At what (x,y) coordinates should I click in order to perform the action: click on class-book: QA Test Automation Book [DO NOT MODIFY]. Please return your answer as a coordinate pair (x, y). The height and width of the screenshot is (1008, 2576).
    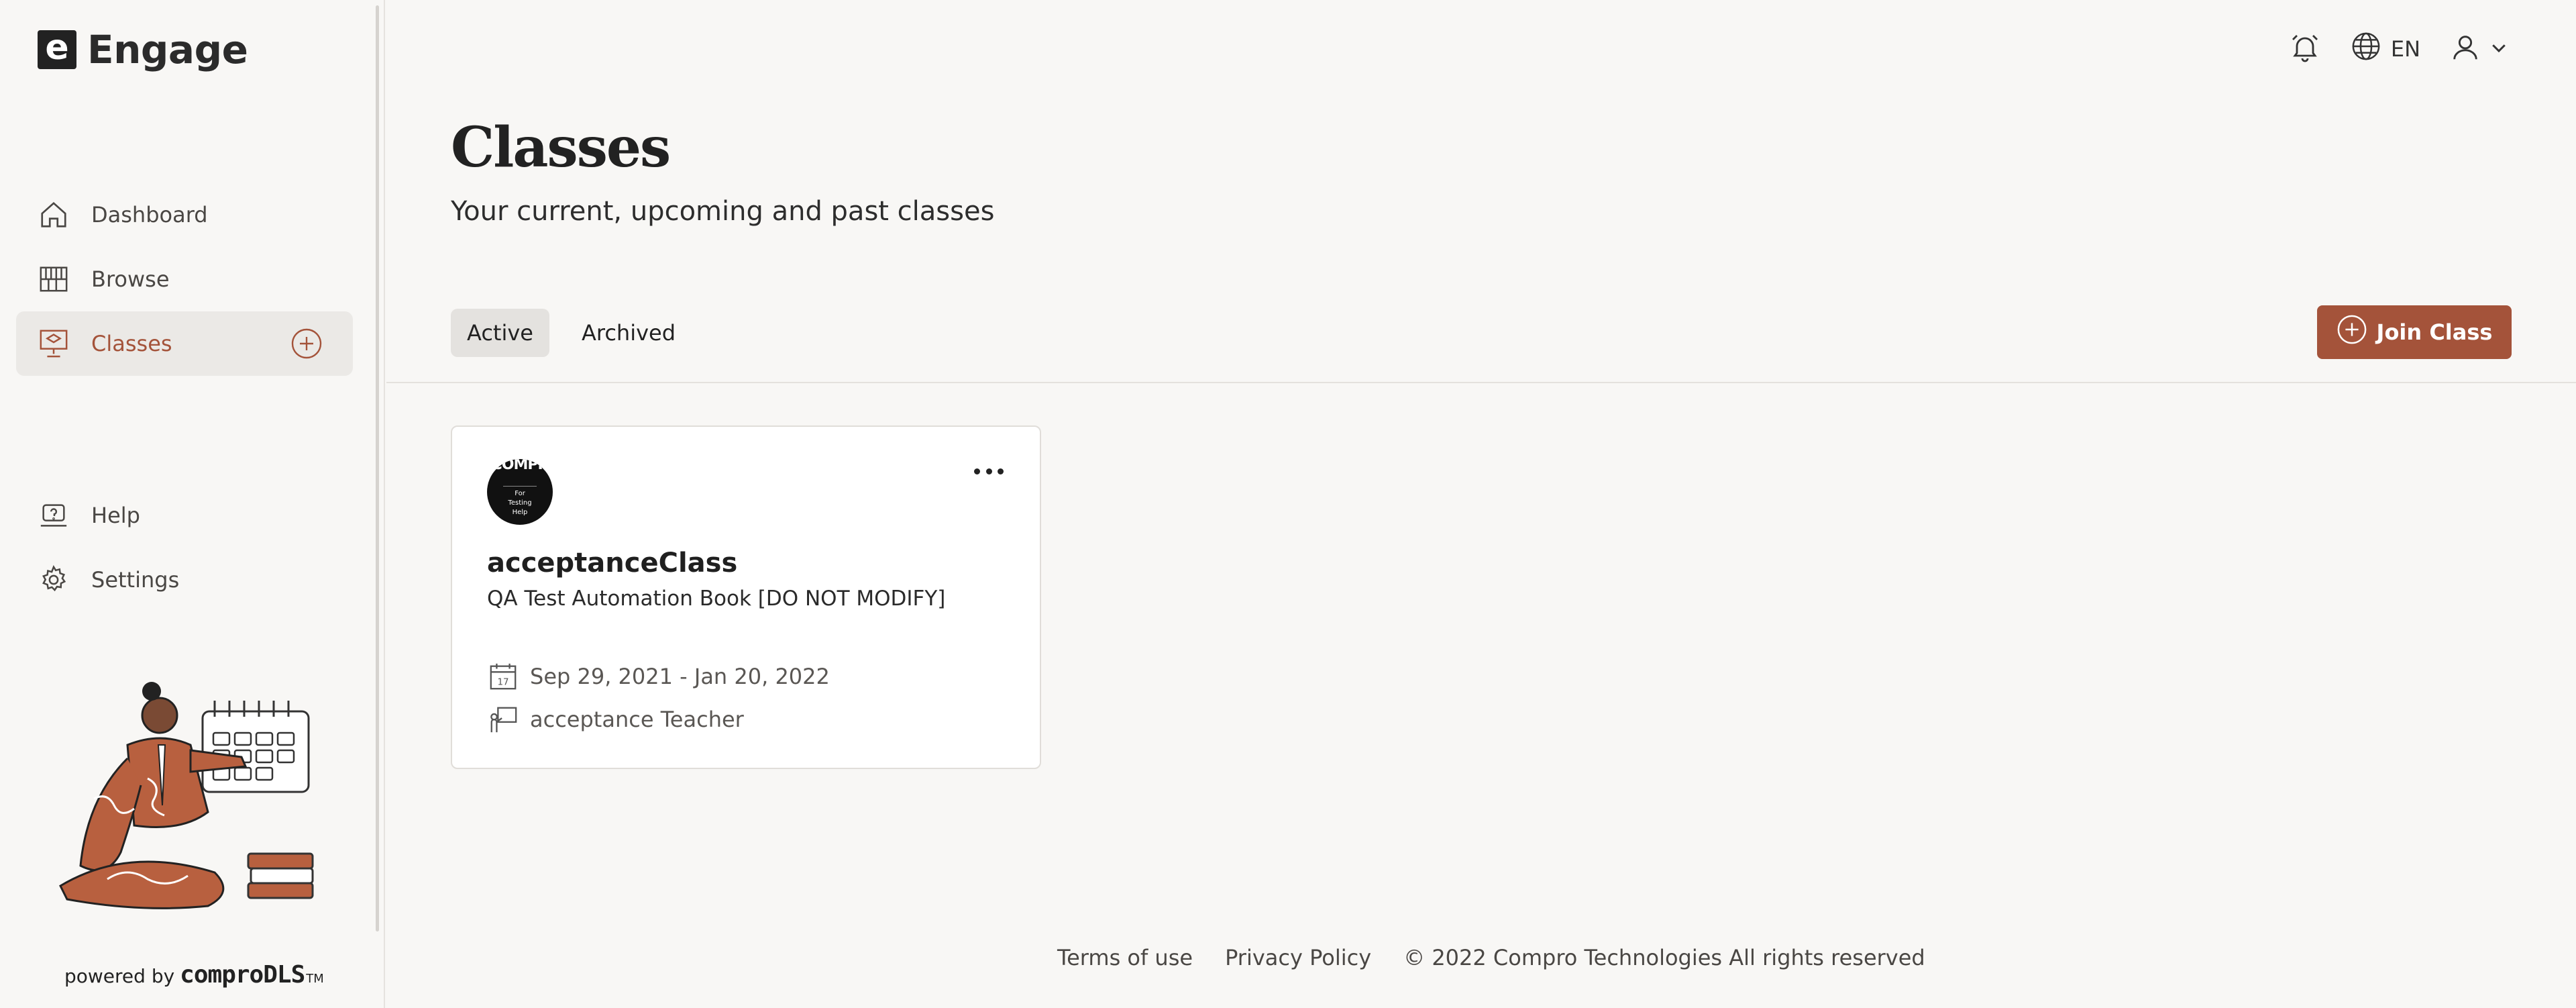
    Looking at the image, I should click on (716, 599).